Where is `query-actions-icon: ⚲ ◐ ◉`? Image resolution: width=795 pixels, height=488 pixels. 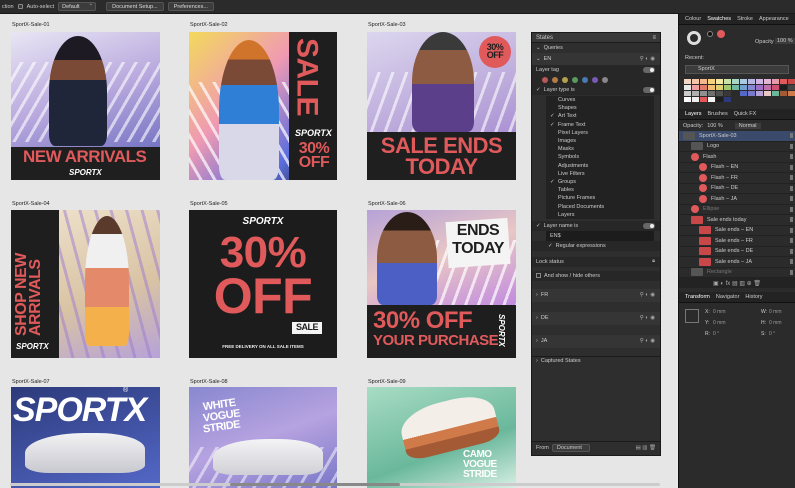 query-actions-icon: ⚲ ◐ ◉ is located at coordinates (647, 318).